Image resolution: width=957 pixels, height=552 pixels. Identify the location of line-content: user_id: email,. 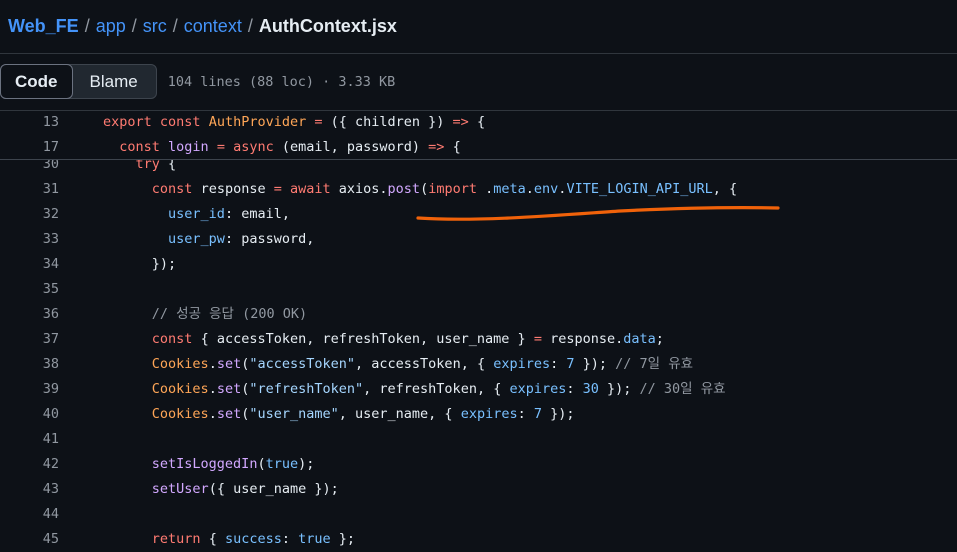
(196, 214).